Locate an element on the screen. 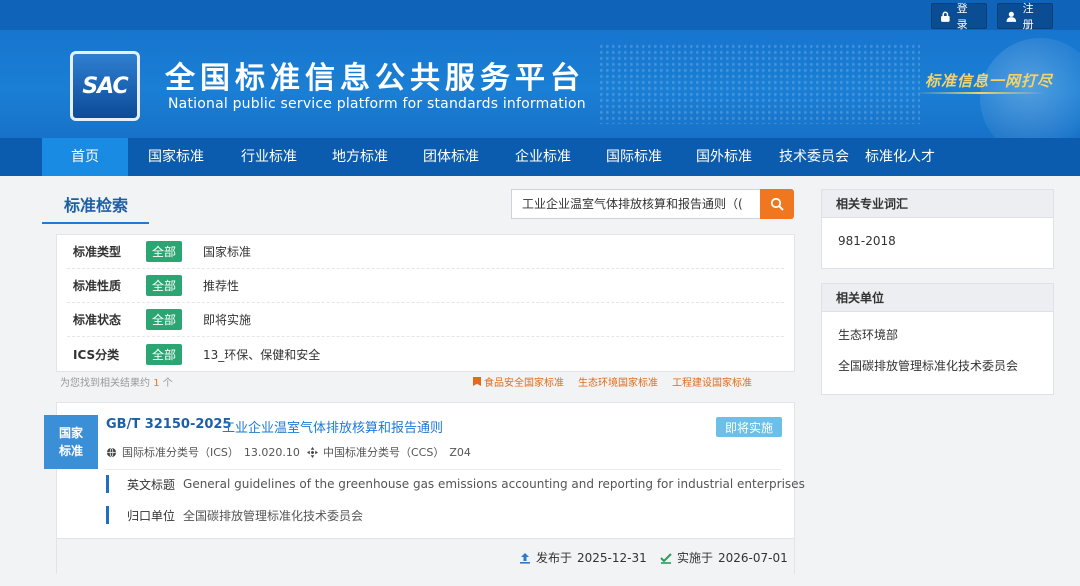 This screenshot has height=586, width=1080. ics-meta: 国际标准分类号（ICS） 13.020.10 is located at coordinates (203, 452).